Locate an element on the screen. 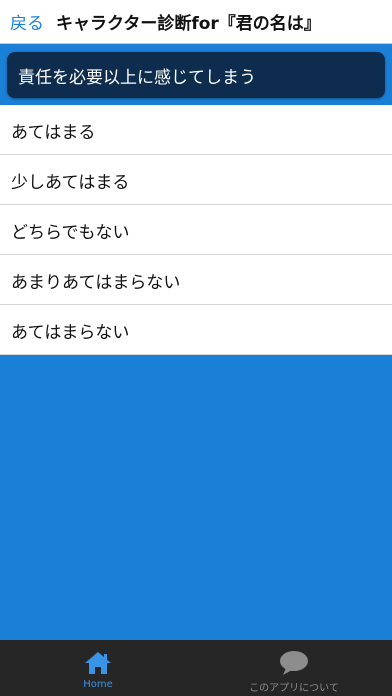  navigation-bar: 戻る キャラクター診断for『君の名は』 is located at coordinates (196, 22).